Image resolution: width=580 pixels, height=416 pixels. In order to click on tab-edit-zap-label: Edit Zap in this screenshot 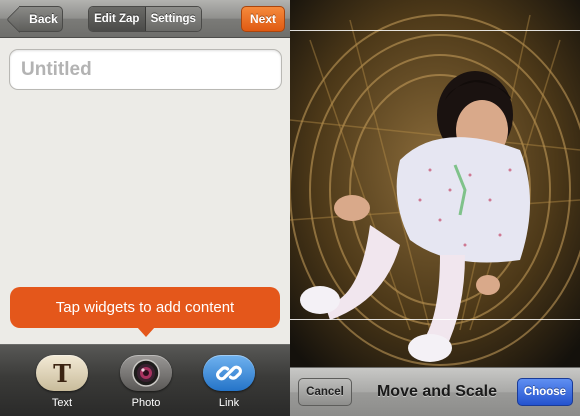, I will do `click(117, 19)`.